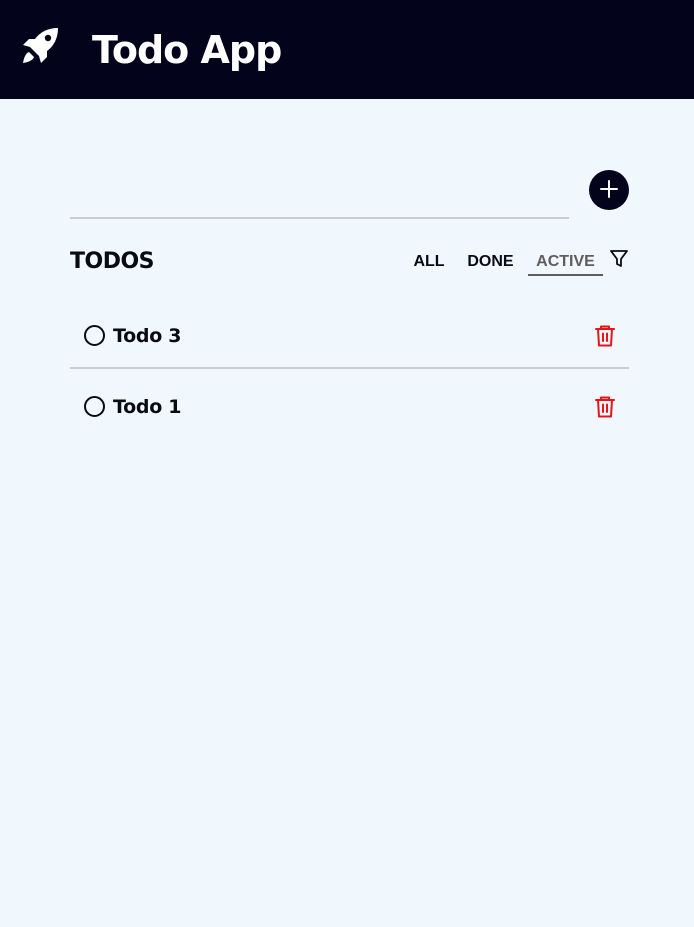 This screenshot has height=927, width=694. I want to click on filter-tab-active: ACTIVE, so click(565, 263).